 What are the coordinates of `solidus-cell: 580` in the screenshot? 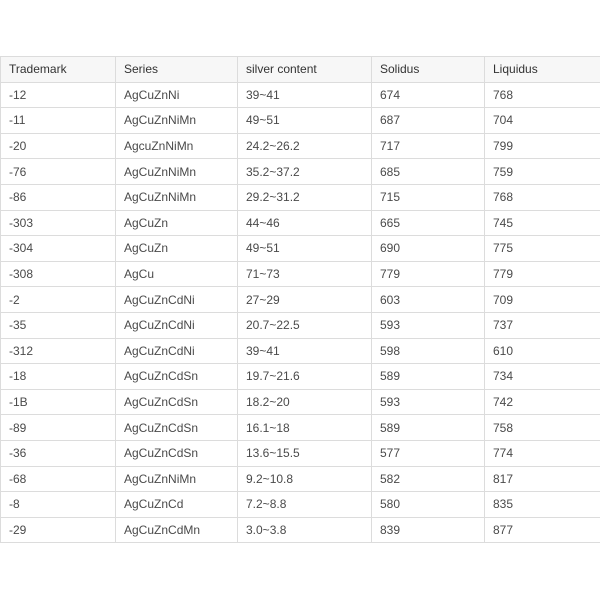 It's located at (428, 504).